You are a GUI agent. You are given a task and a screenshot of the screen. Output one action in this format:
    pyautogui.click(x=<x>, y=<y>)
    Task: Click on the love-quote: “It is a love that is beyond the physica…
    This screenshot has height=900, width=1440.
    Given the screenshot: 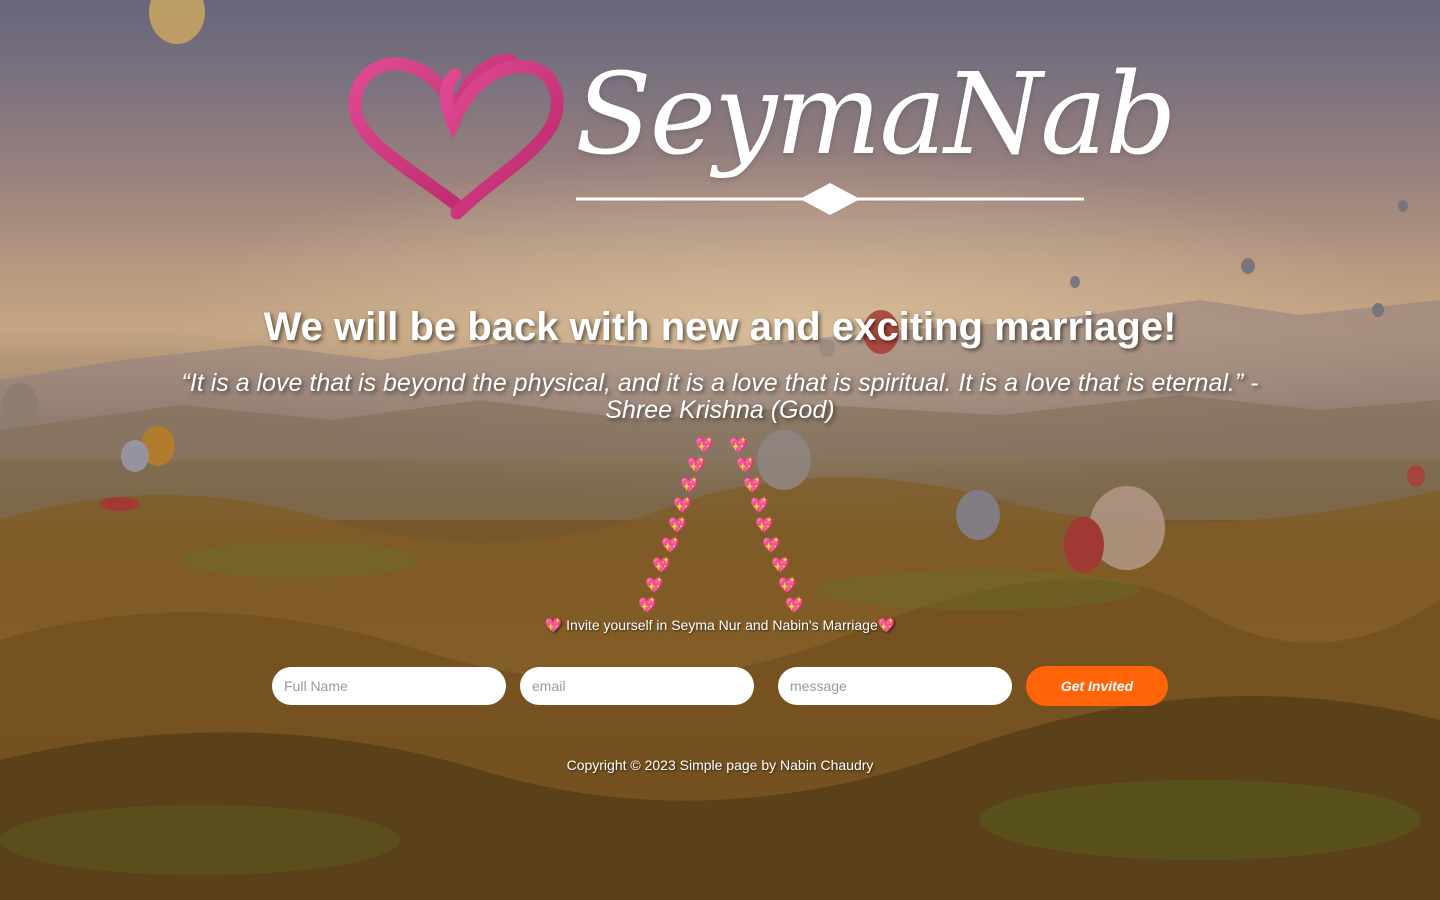 What is the action you would take?
    pyautogui.click(x=720, y=396)
    